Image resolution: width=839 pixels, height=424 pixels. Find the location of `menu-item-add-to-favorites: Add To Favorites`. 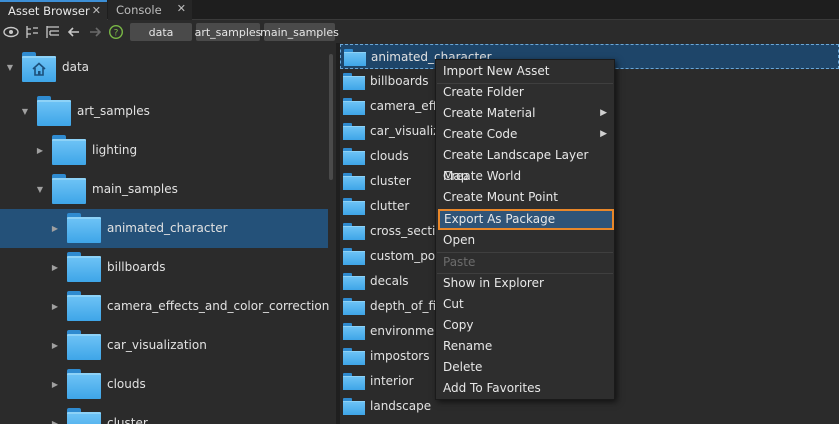

menu-item-add-to-favorites: Add To Favorites is located at coordinates (525, 388).